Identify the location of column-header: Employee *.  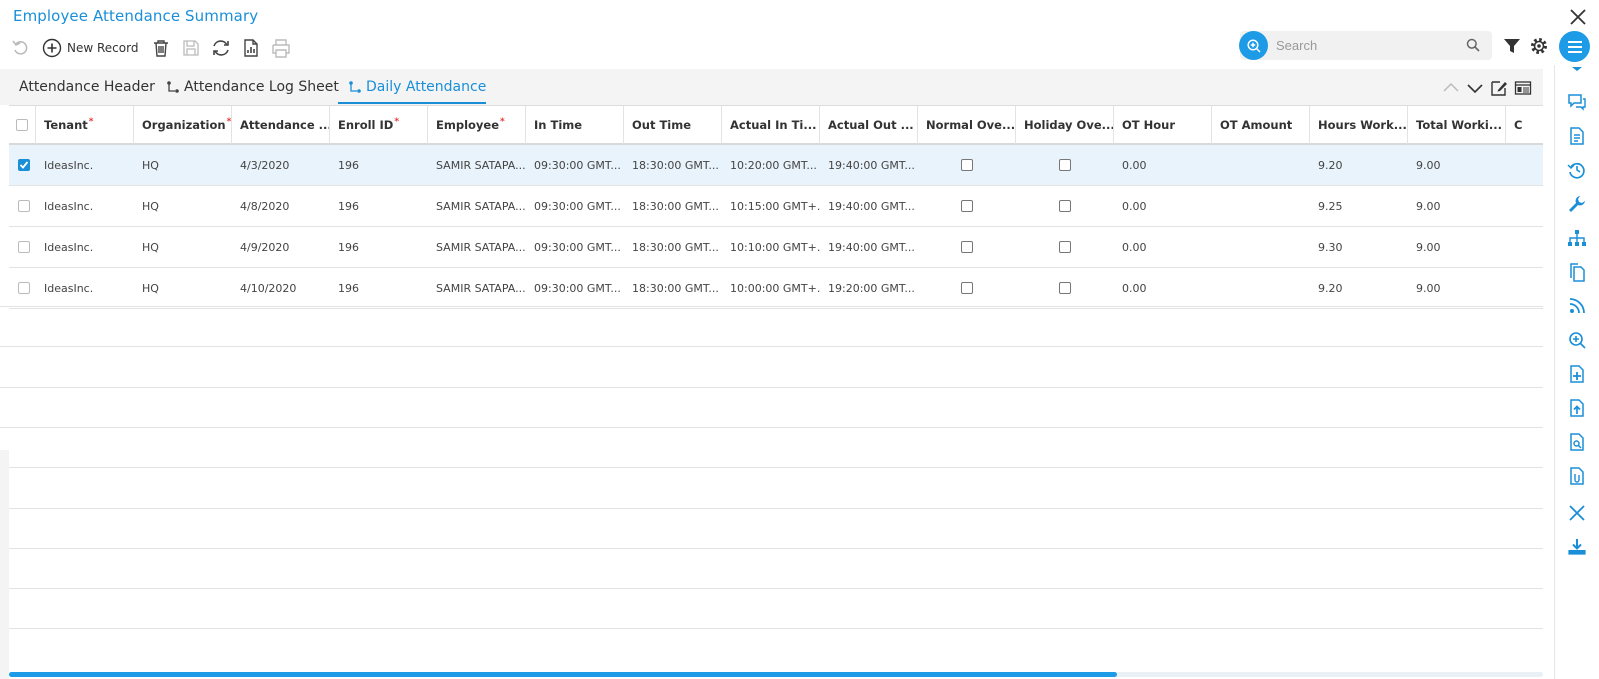
(477, 125).